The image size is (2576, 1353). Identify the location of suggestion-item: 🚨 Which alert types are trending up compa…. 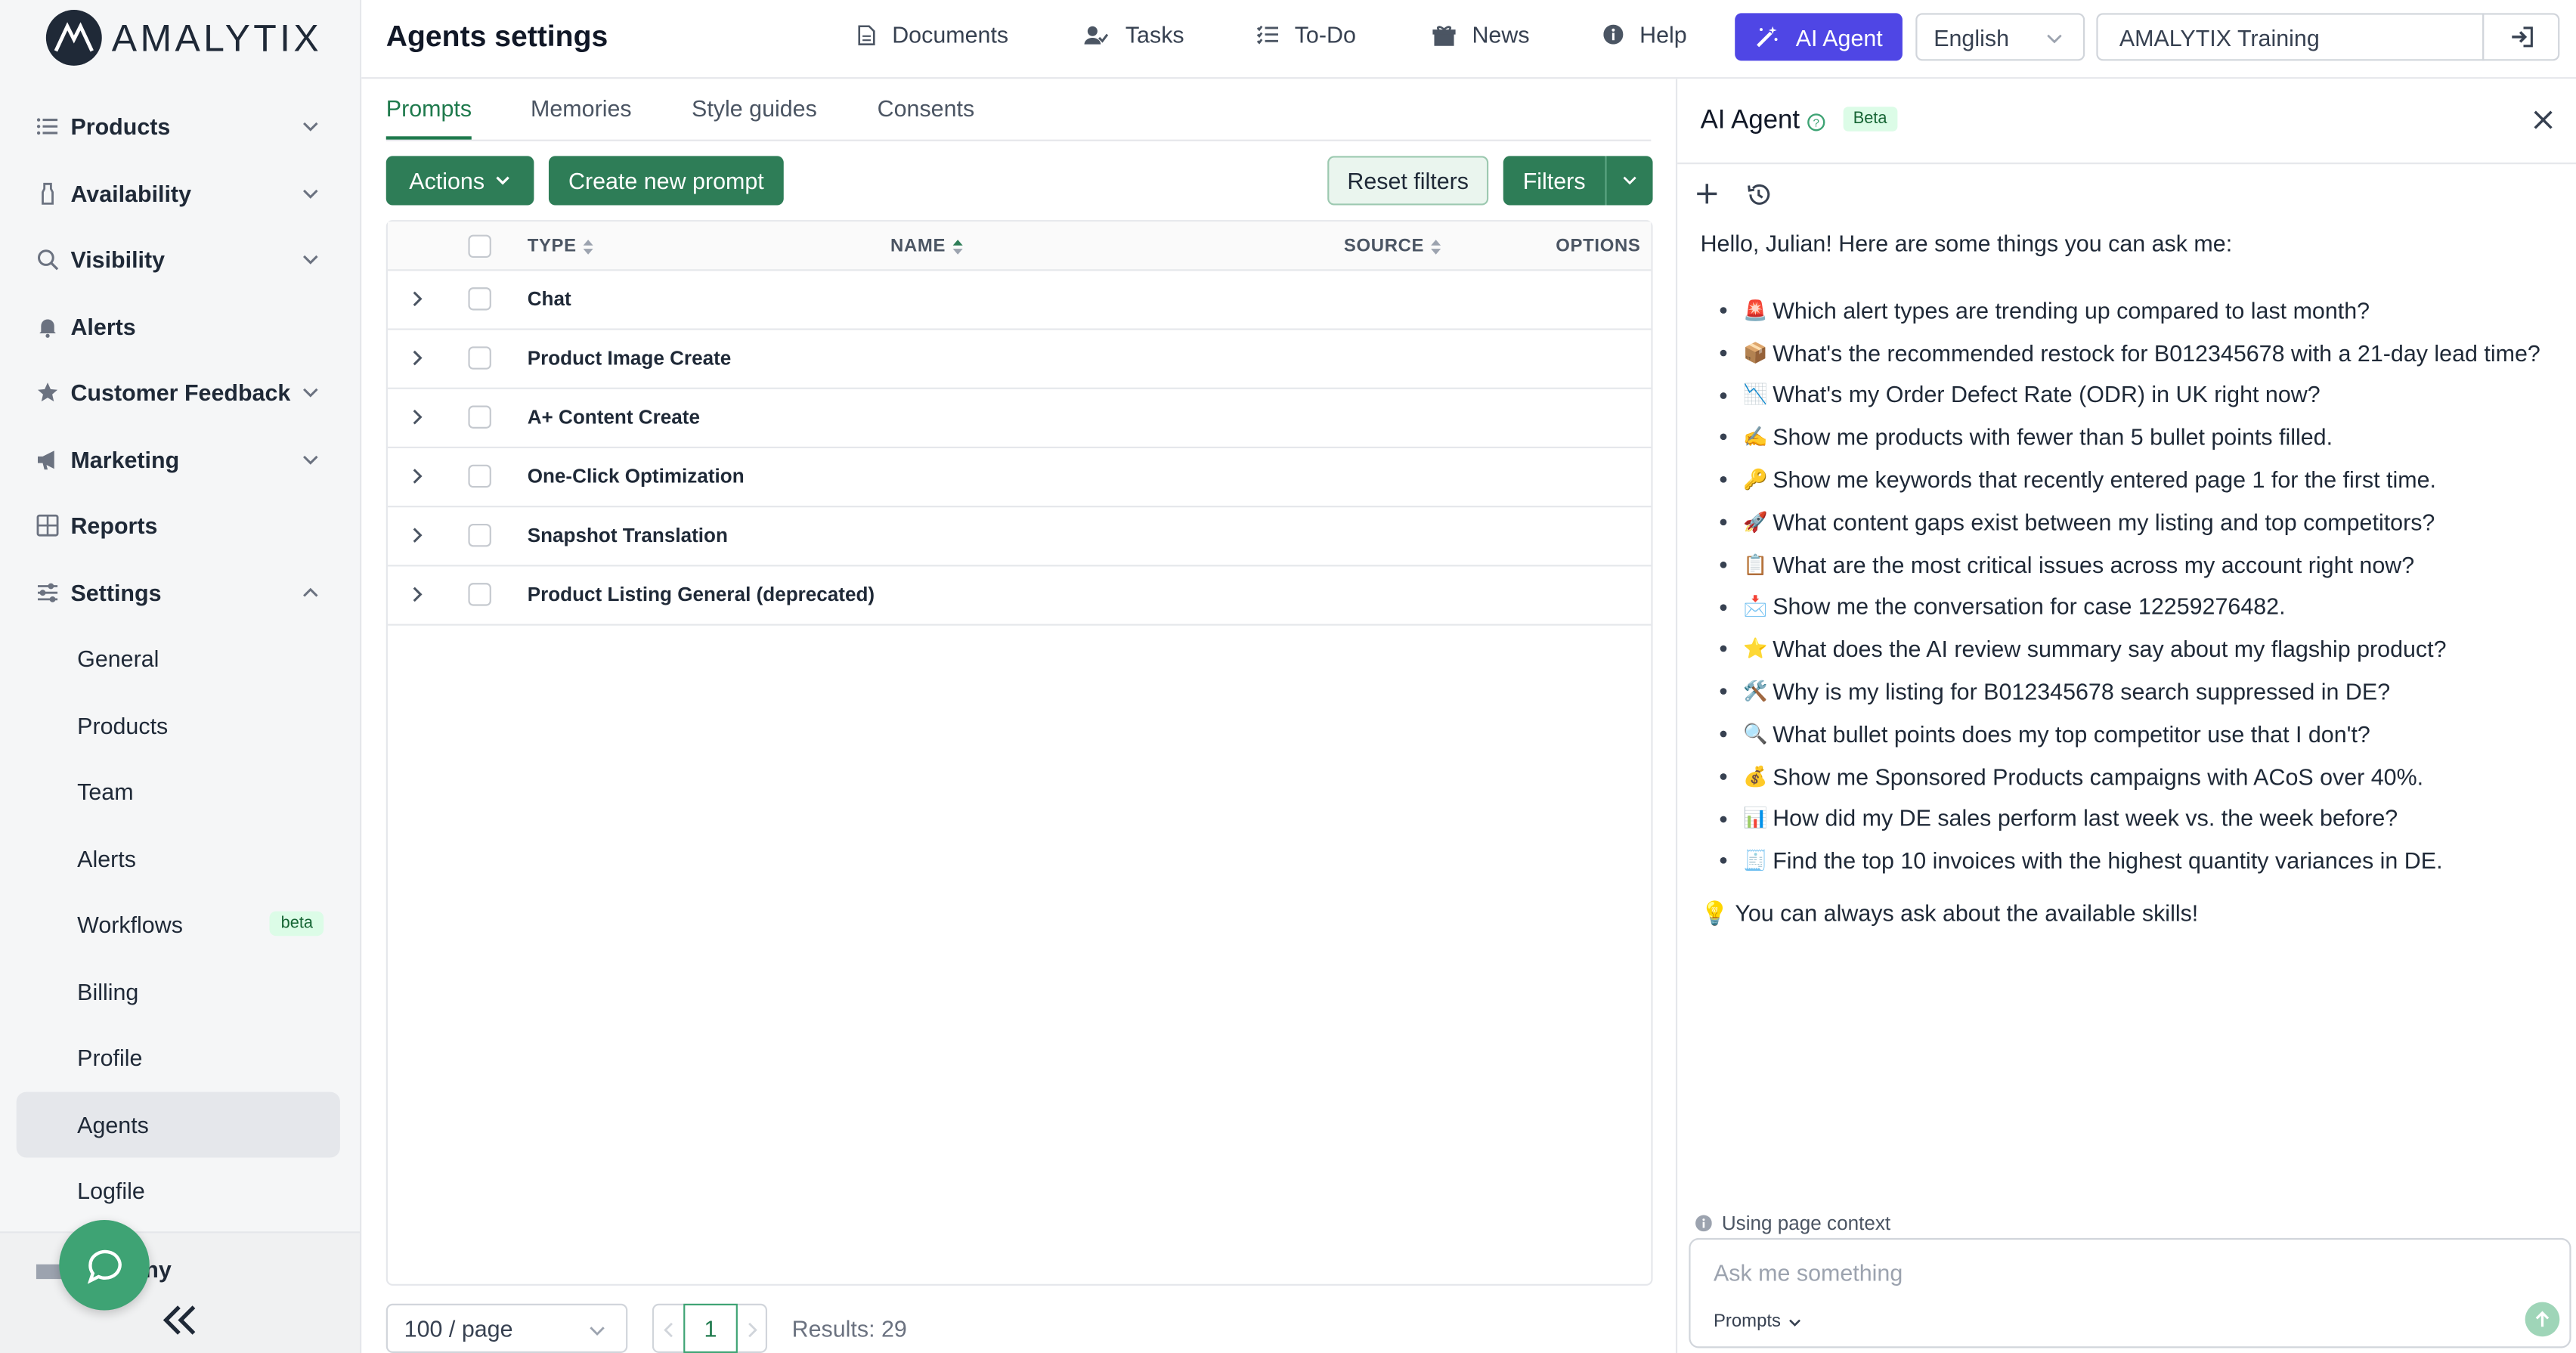
(2139, 310).